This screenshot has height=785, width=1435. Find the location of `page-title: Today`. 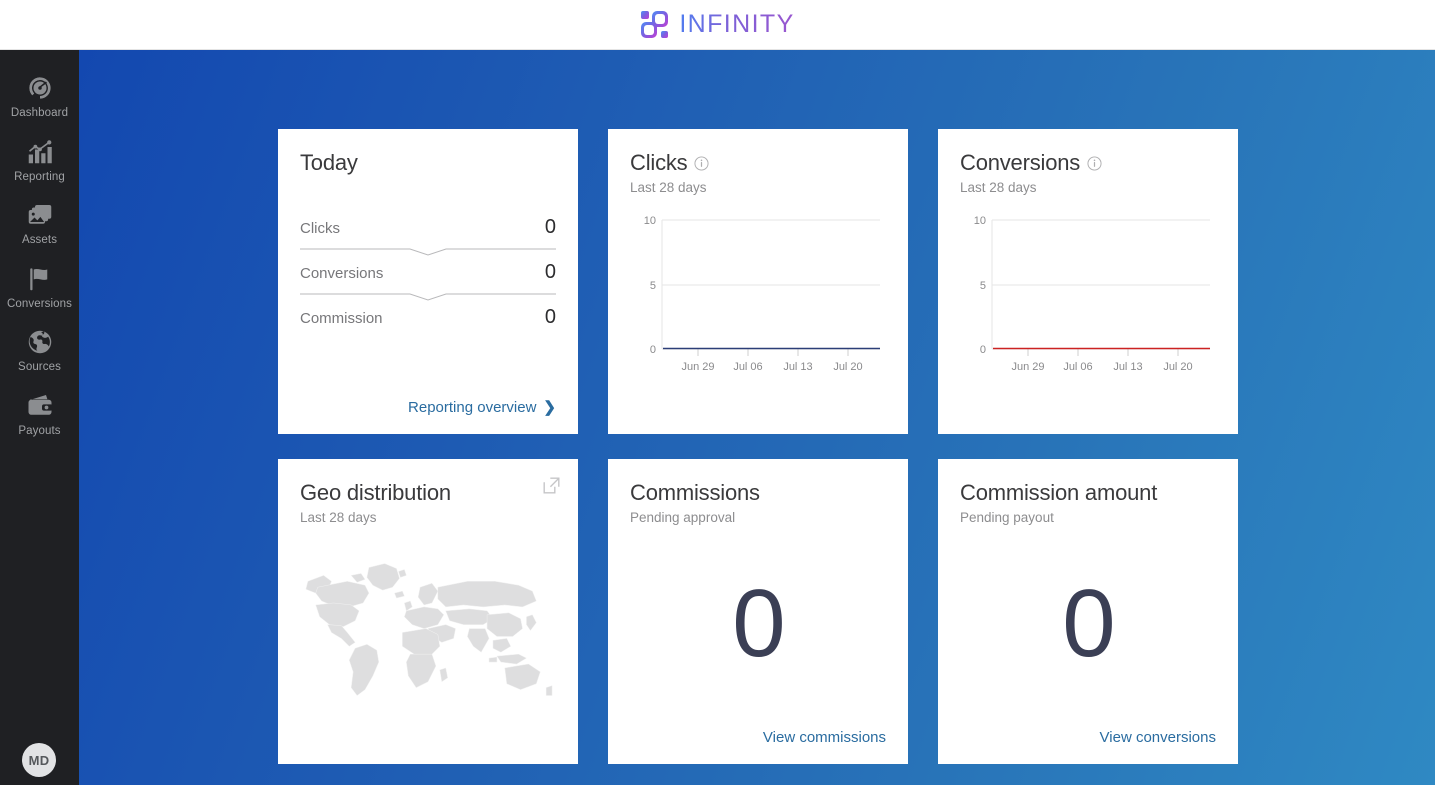

page-title: Today is located at coordinates (428, 163).